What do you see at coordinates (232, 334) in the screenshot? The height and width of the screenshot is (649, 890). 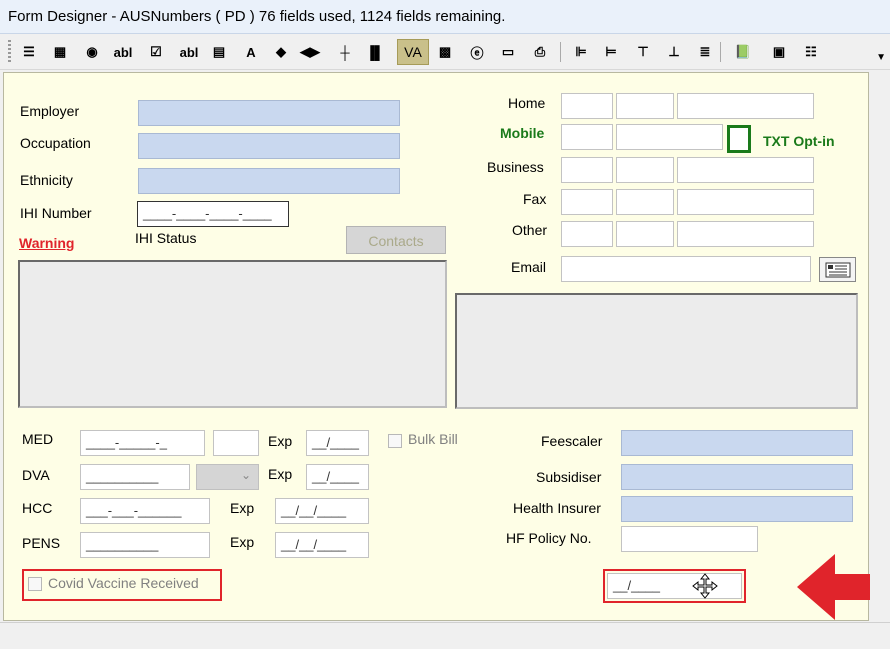 I see `warning-notes-panel` at bounding box center [232, 334].